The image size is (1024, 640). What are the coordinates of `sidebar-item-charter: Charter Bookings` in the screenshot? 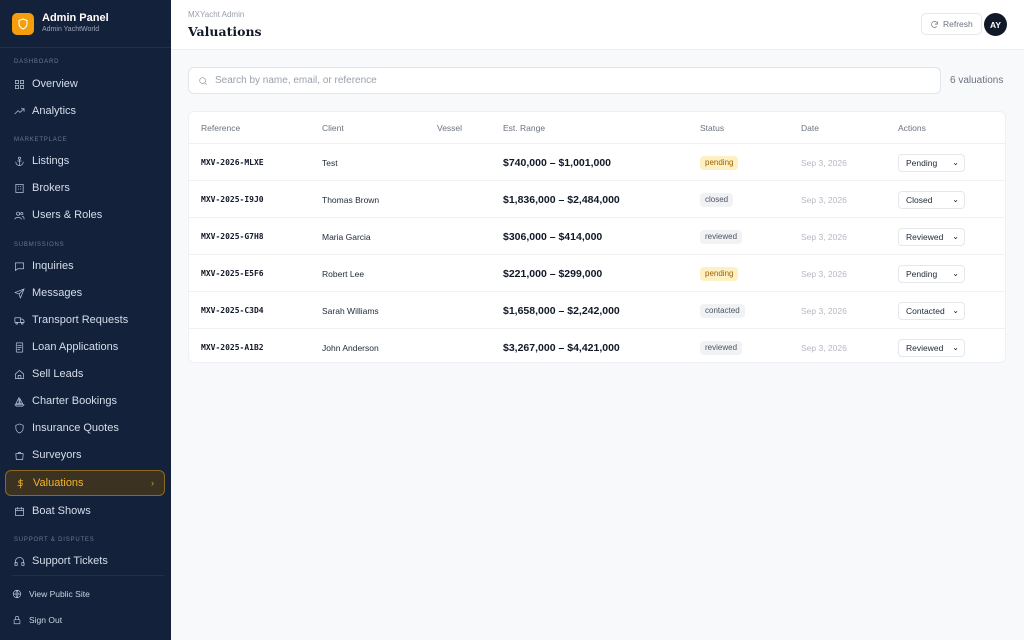 It's located at (85, 401).